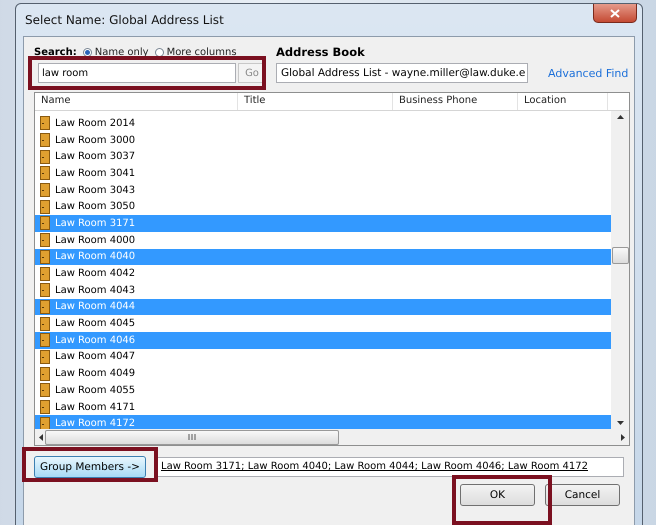 The height and width of the screenshot is (525, 656). Describe the element at coordinates (321, 52) in the screenshot. I see `address-book-label: Address Book` at that location.